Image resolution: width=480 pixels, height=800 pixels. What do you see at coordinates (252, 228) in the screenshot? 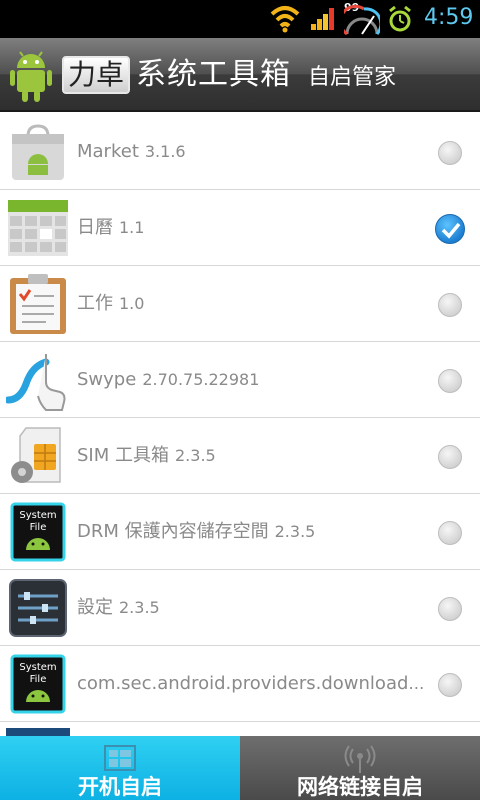
I see `app-name: 日曆 1.1` at bounding box center [252, 228].